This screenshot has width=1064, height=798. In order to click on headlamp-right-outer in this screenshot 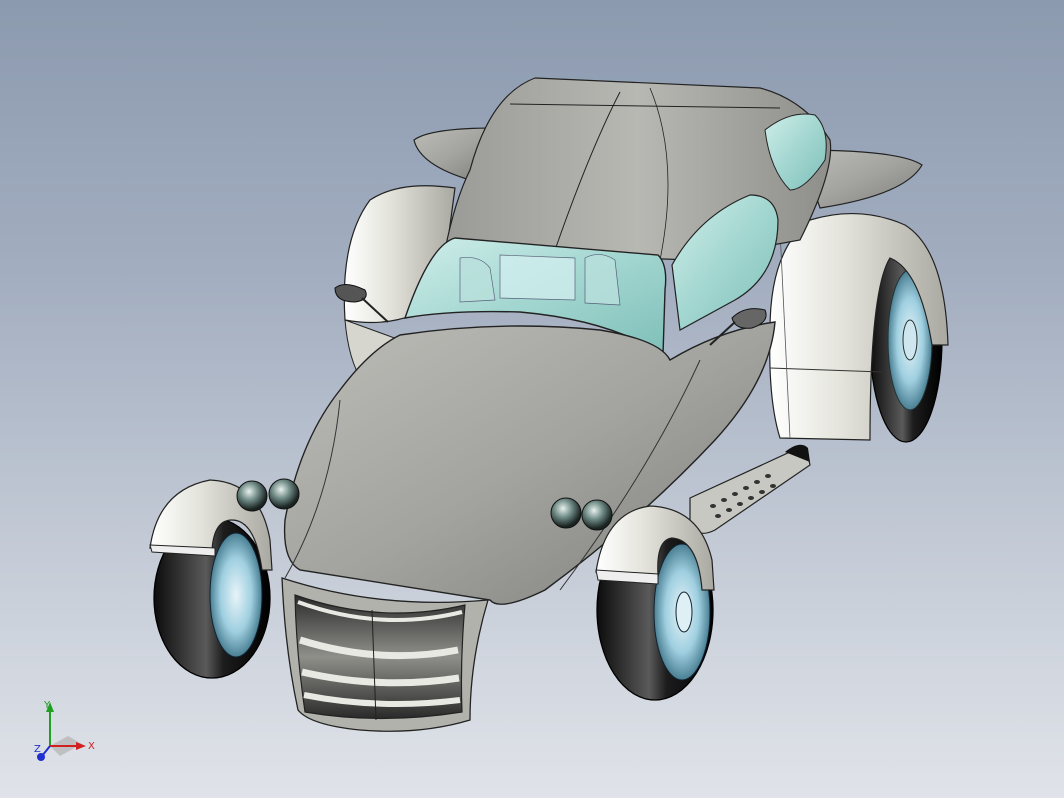, I will do `click(597, 515)`.